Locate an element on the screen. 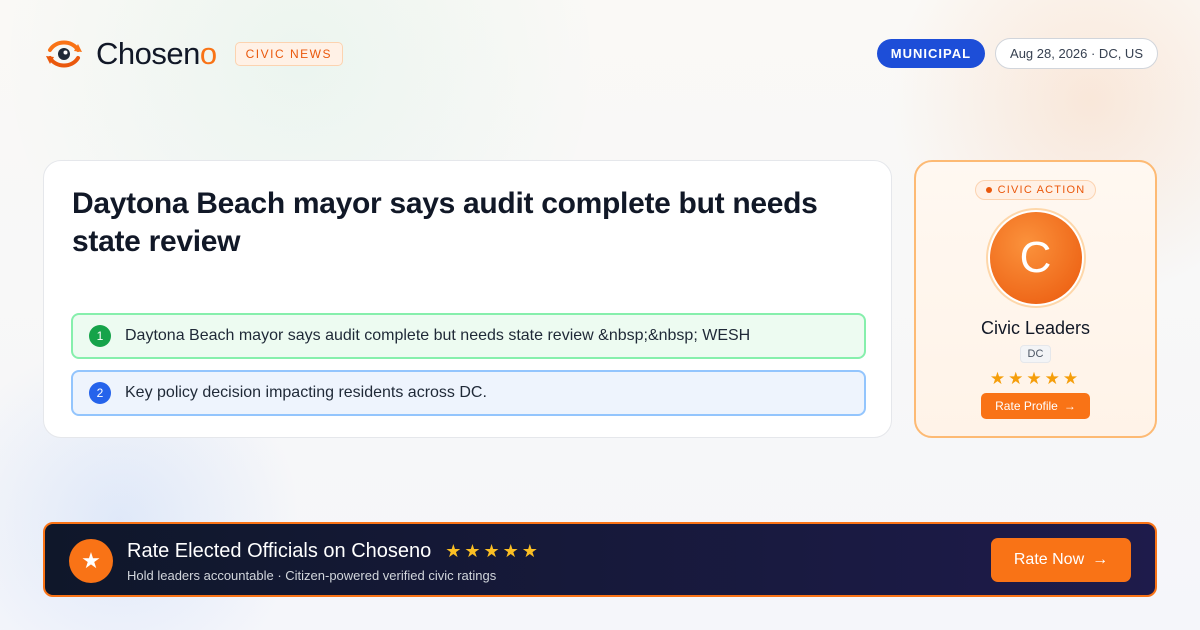 This screenshot has width=1200, height=630. star-icon: ★ is located at coordinates (91, 561).